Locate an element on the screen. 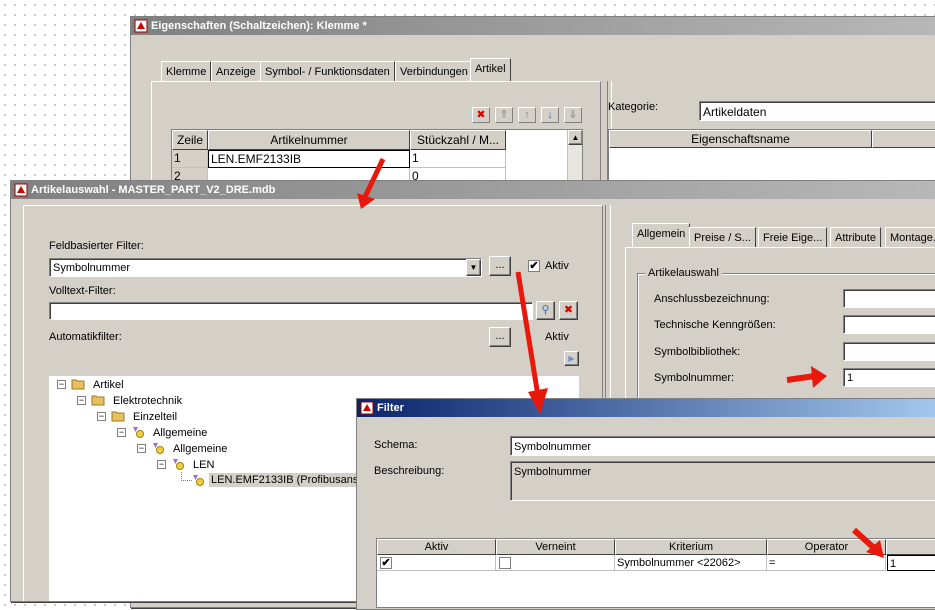 This screenshot has height=610, width=935. col-aktiv: Aktiv is located at coordinates (436, 547).